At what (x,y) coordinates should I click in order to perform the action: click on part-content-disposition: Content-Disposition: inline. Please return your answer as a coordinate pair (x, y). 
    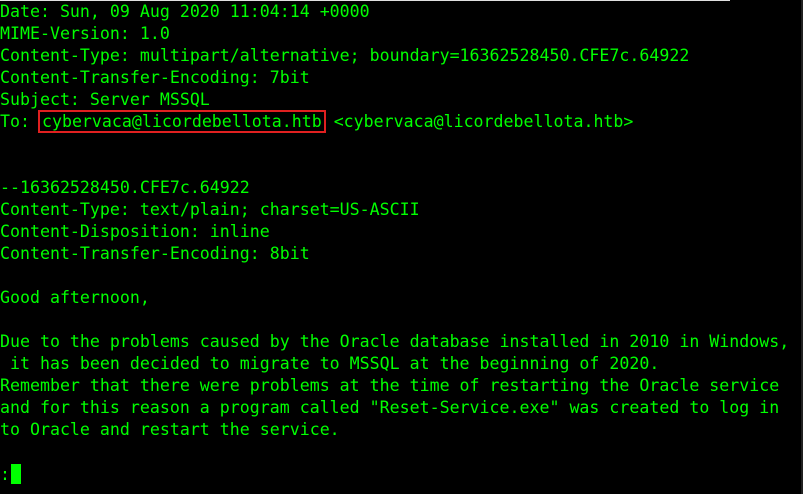
    Looking at the image, I should click on (135, 231).